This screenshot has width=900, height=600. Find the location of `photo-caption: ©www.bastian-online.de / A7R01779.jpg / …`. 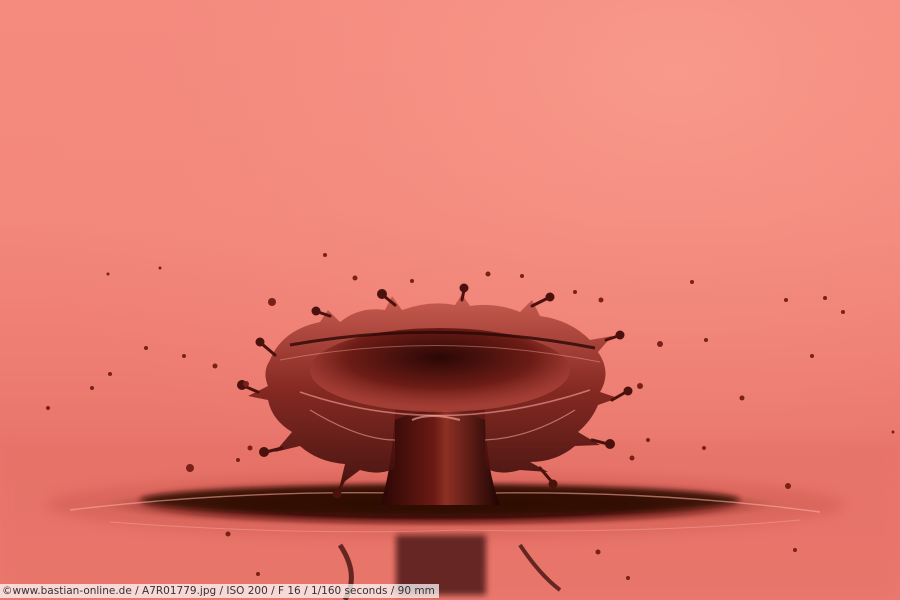

photo-caption: ©www.bastian-online.de / A7R01779.jpg / … is located at coordinates (219, 591).